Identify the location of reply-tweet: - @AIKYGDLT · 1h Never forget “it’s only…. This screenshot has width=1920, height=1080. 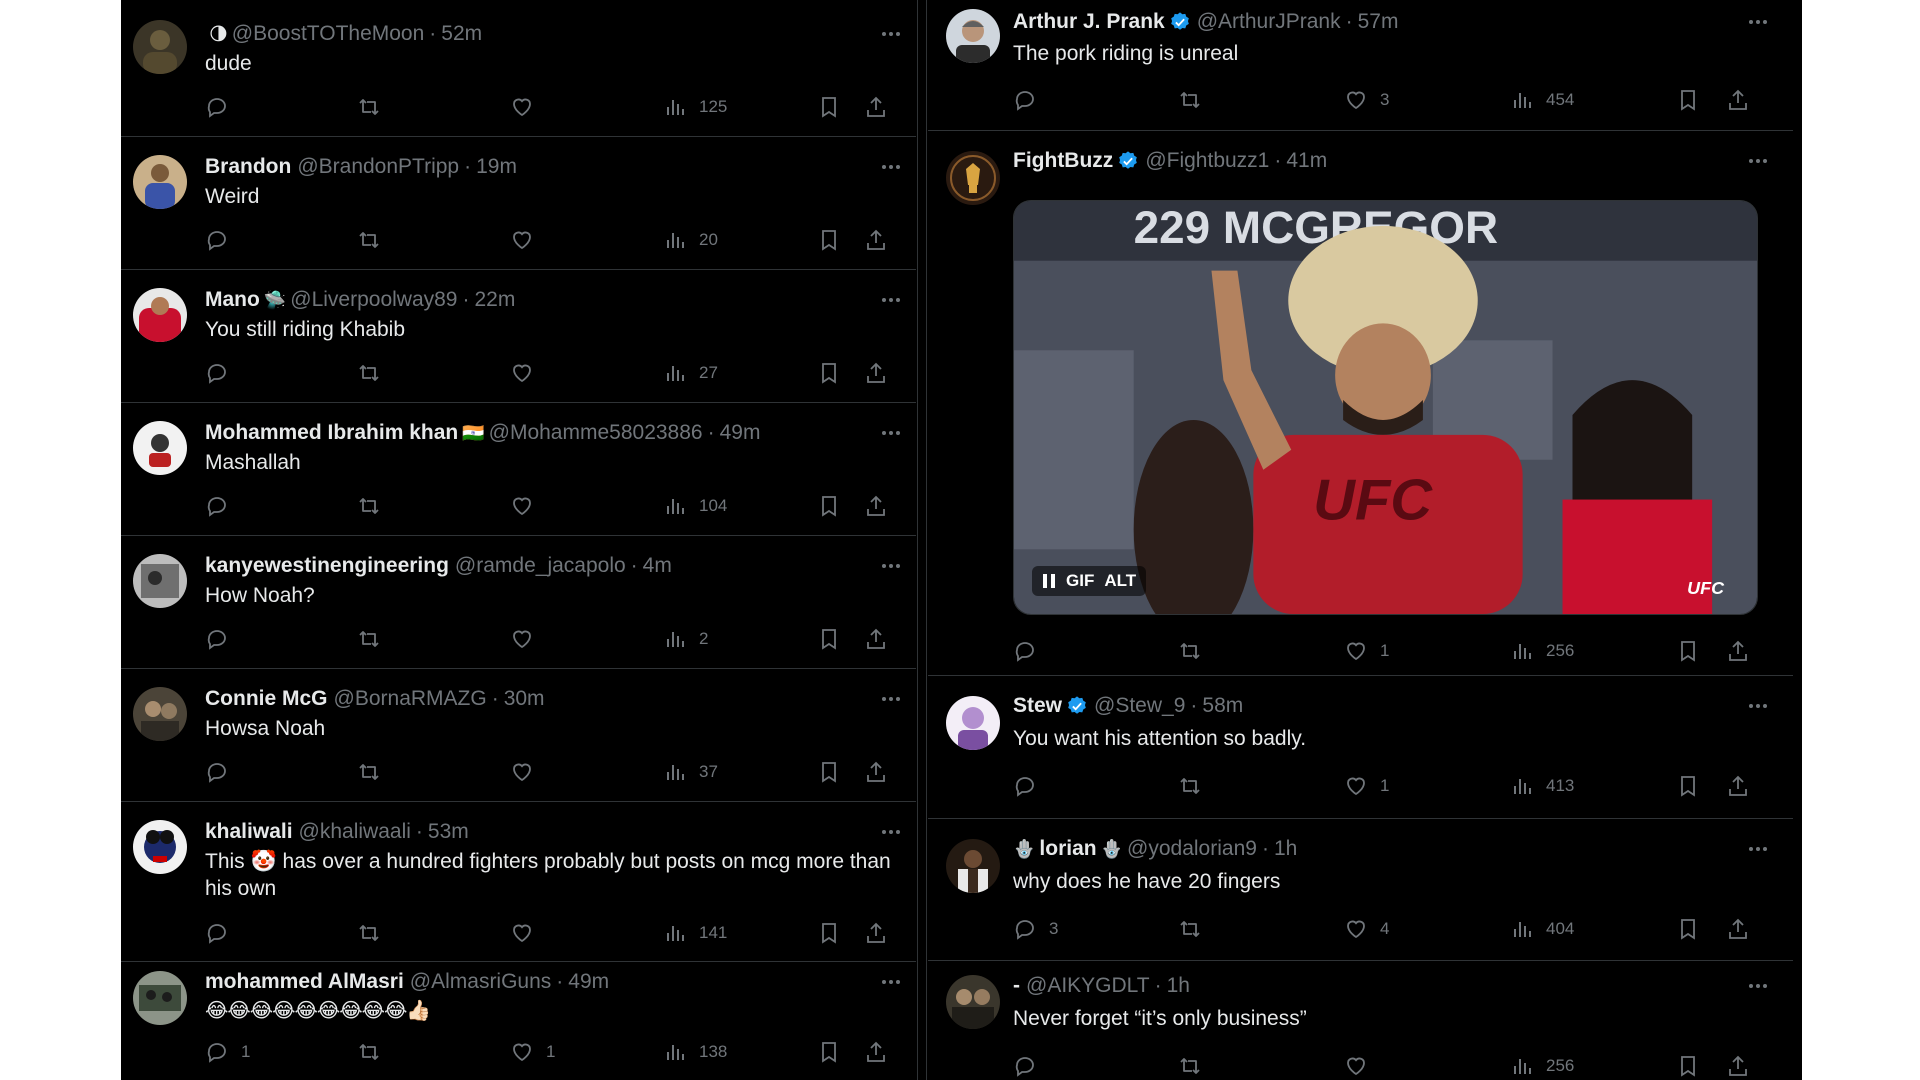
(1360, 1020).